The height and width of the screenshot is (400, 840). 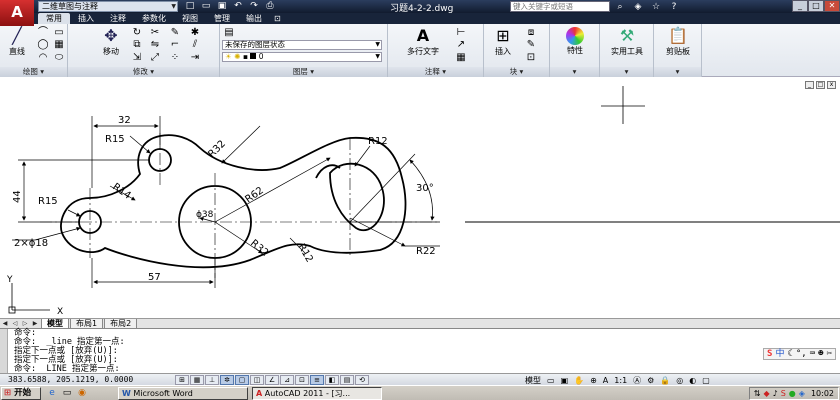 What do you see at coordinates (143, 72) in the screenshot?
I see `modify-panel-label: 修改 ▾` at bounding box center [143, 72].